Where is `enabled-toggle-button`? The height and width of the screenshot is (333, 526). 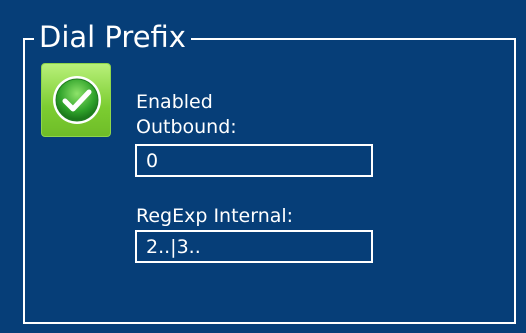
enabled-toggle-button is located at coordinates (76, 100).